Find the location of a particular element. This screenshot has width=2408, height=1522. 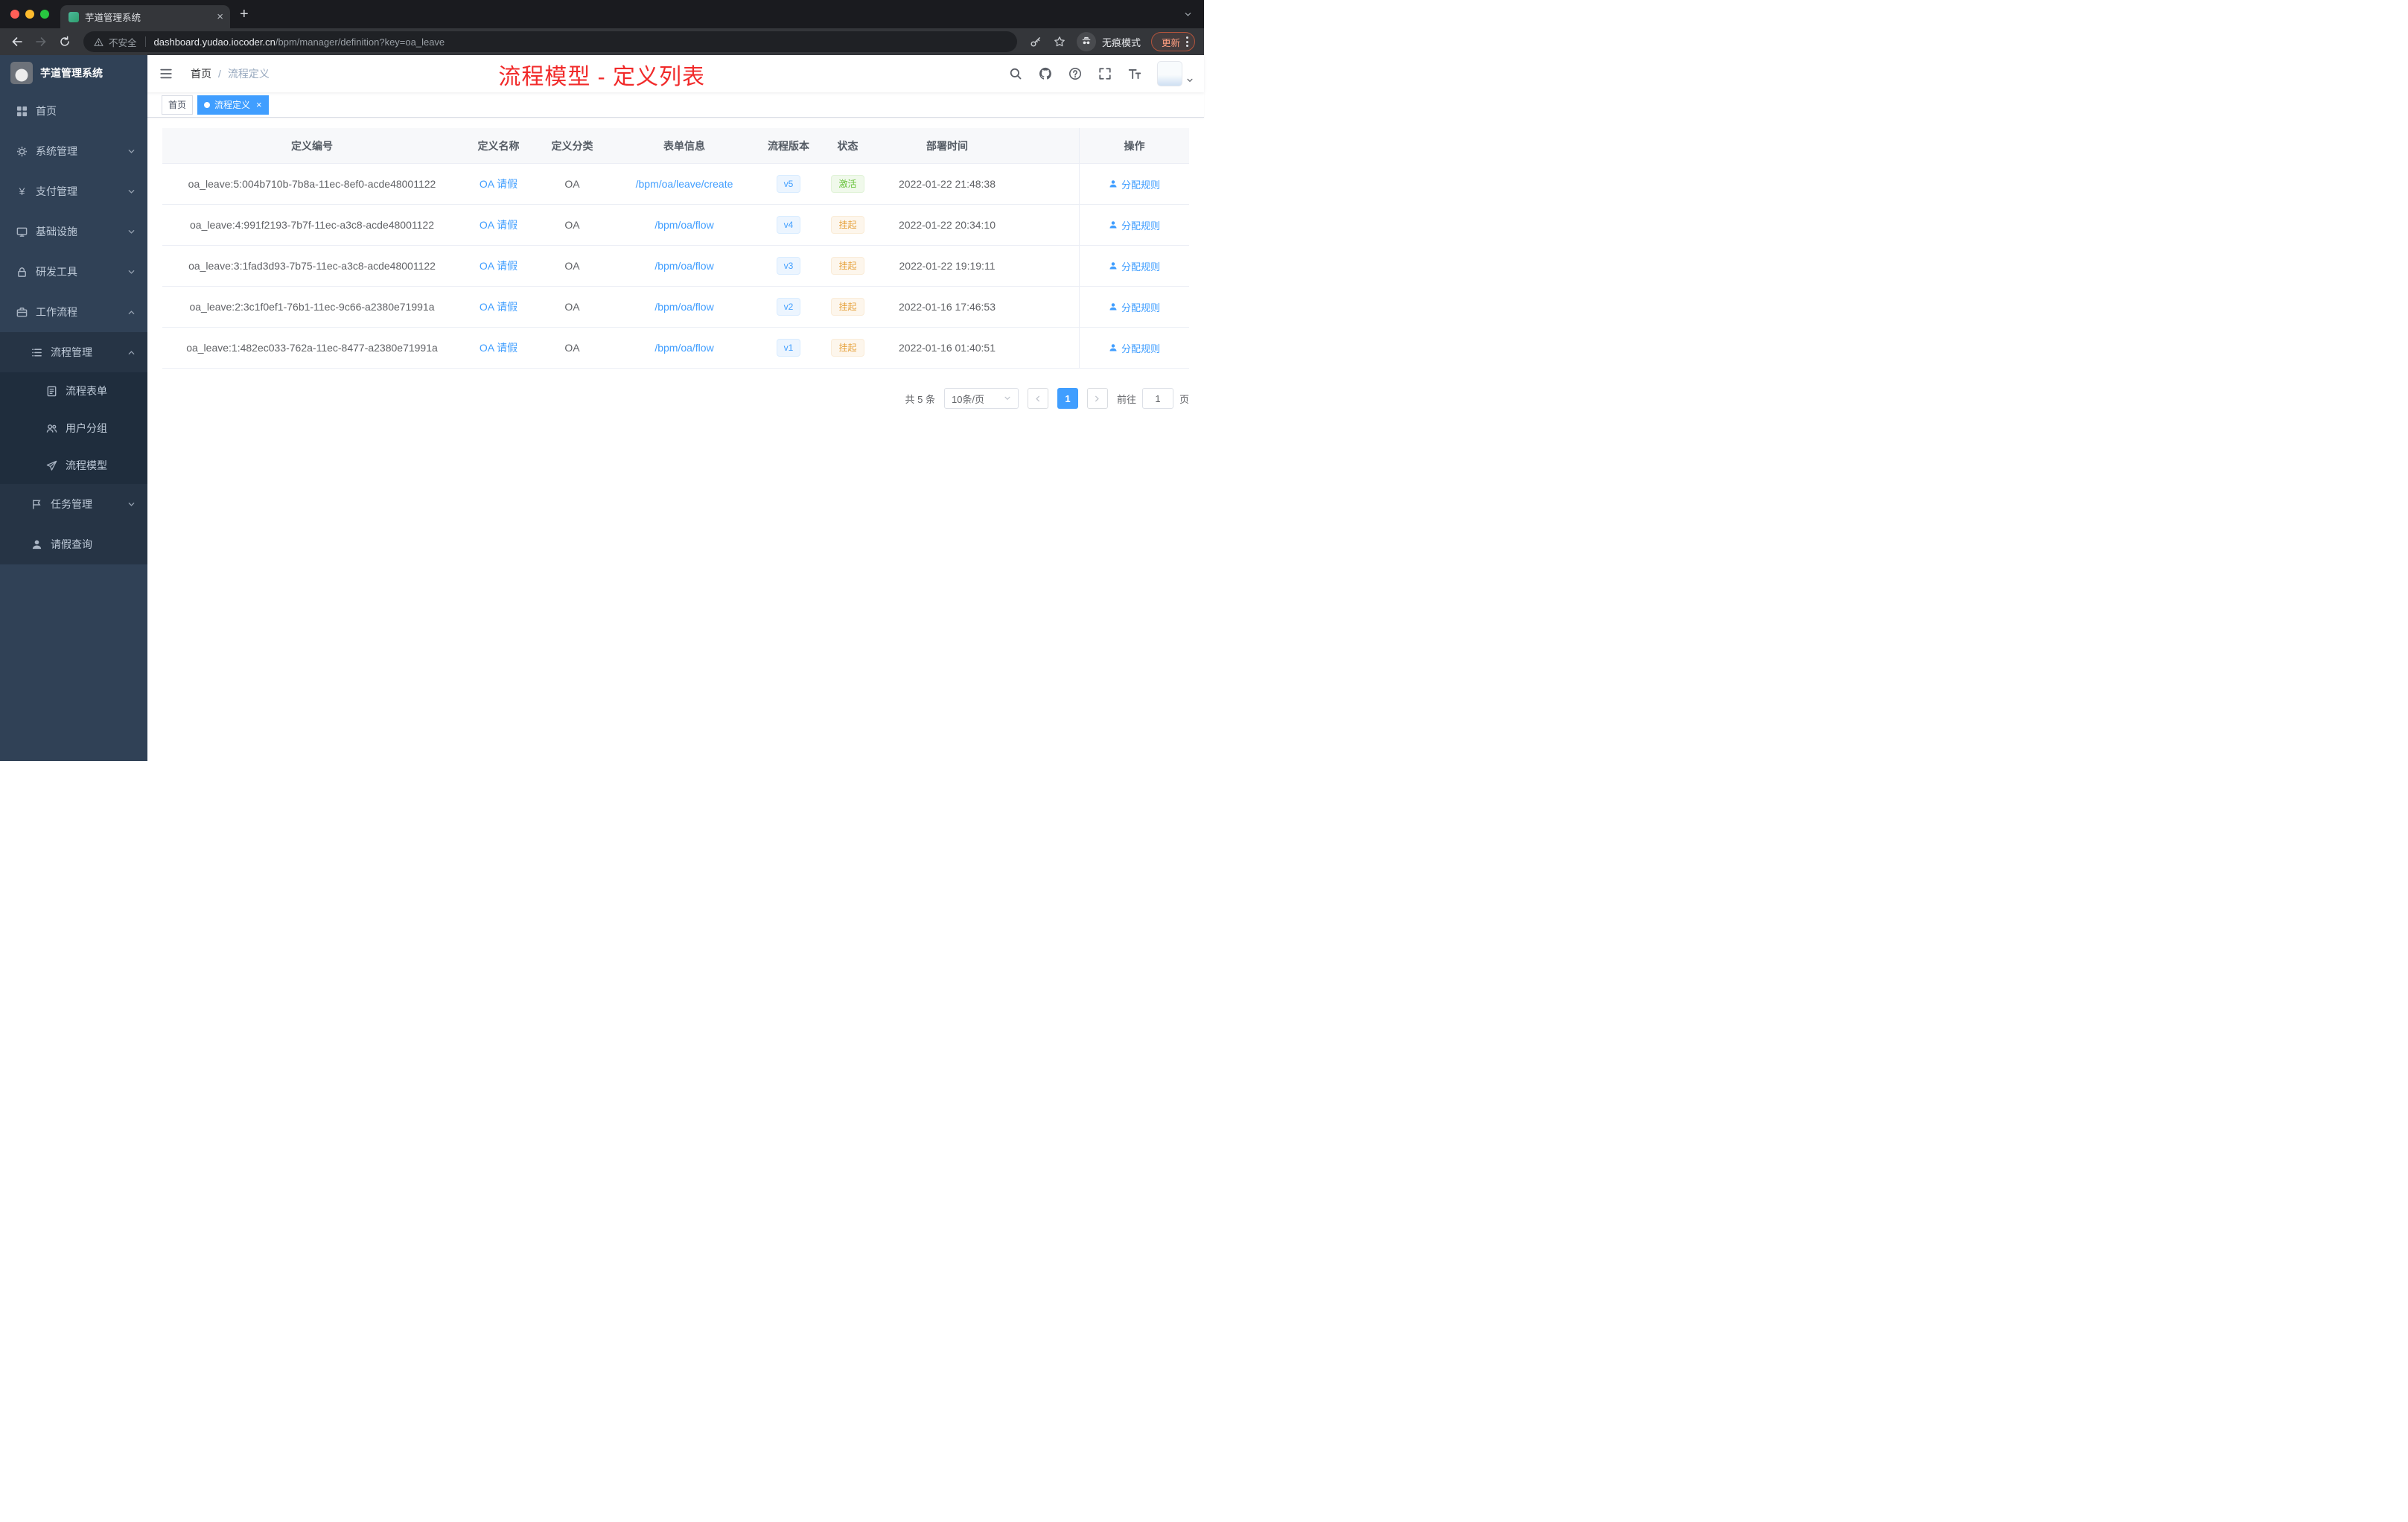

sidebar-item-label: 基础设施 is located at coordinates (56, 232).